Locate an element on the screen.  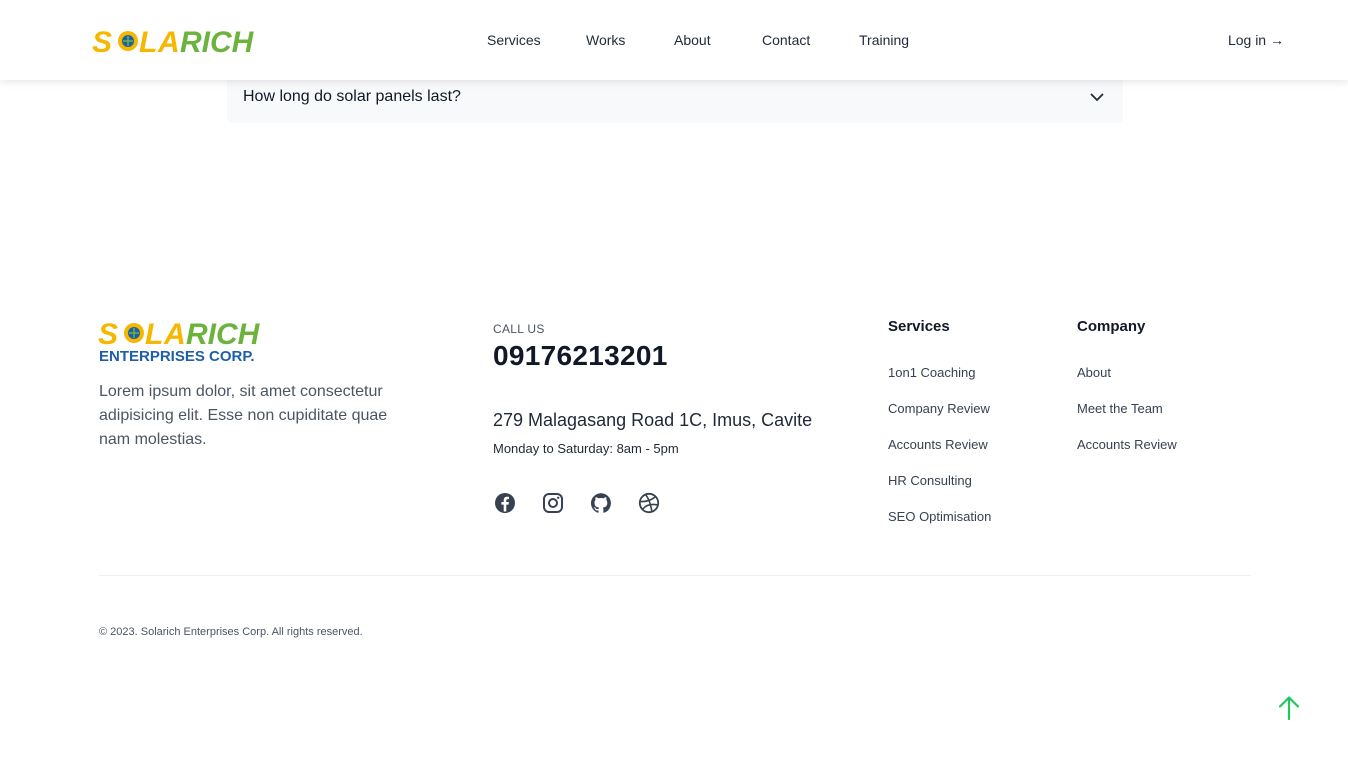
dribbble-icon is located at coordinates (649, 503).